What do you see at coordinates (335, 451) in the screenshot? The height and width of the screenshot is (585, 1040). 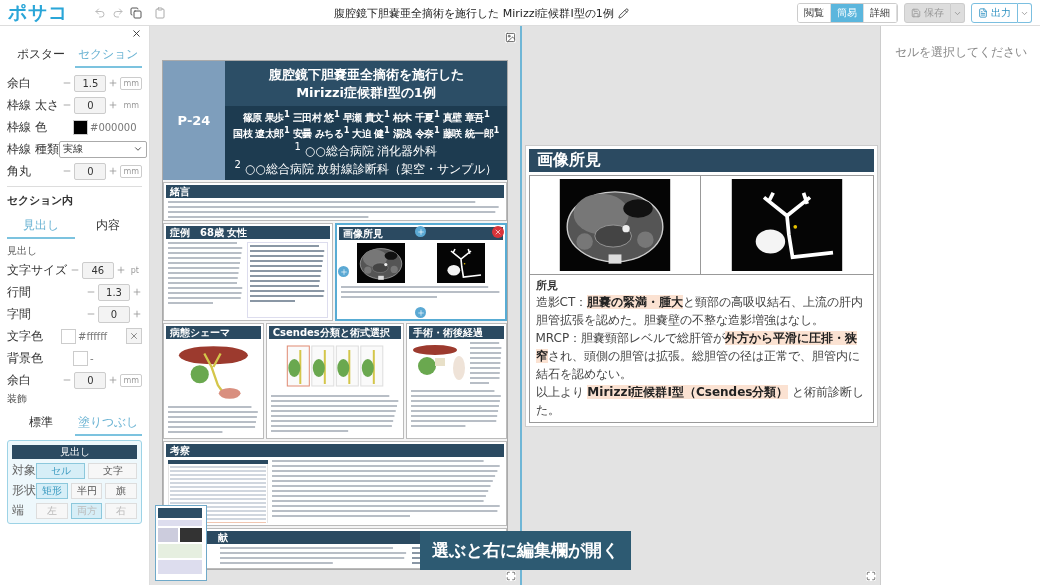 I see `section-title: 考察` at bounding box center [335, 451].